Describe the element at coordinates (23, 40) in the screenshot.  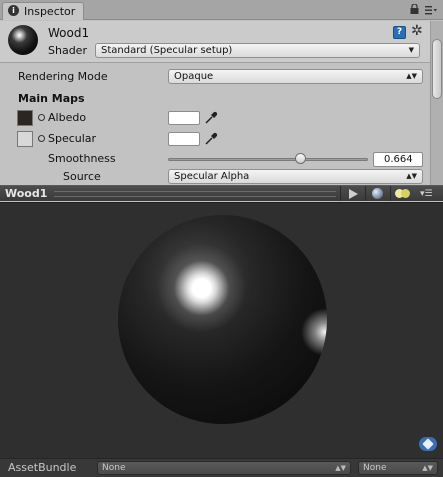
I see `material-sphere-icon` at that location.